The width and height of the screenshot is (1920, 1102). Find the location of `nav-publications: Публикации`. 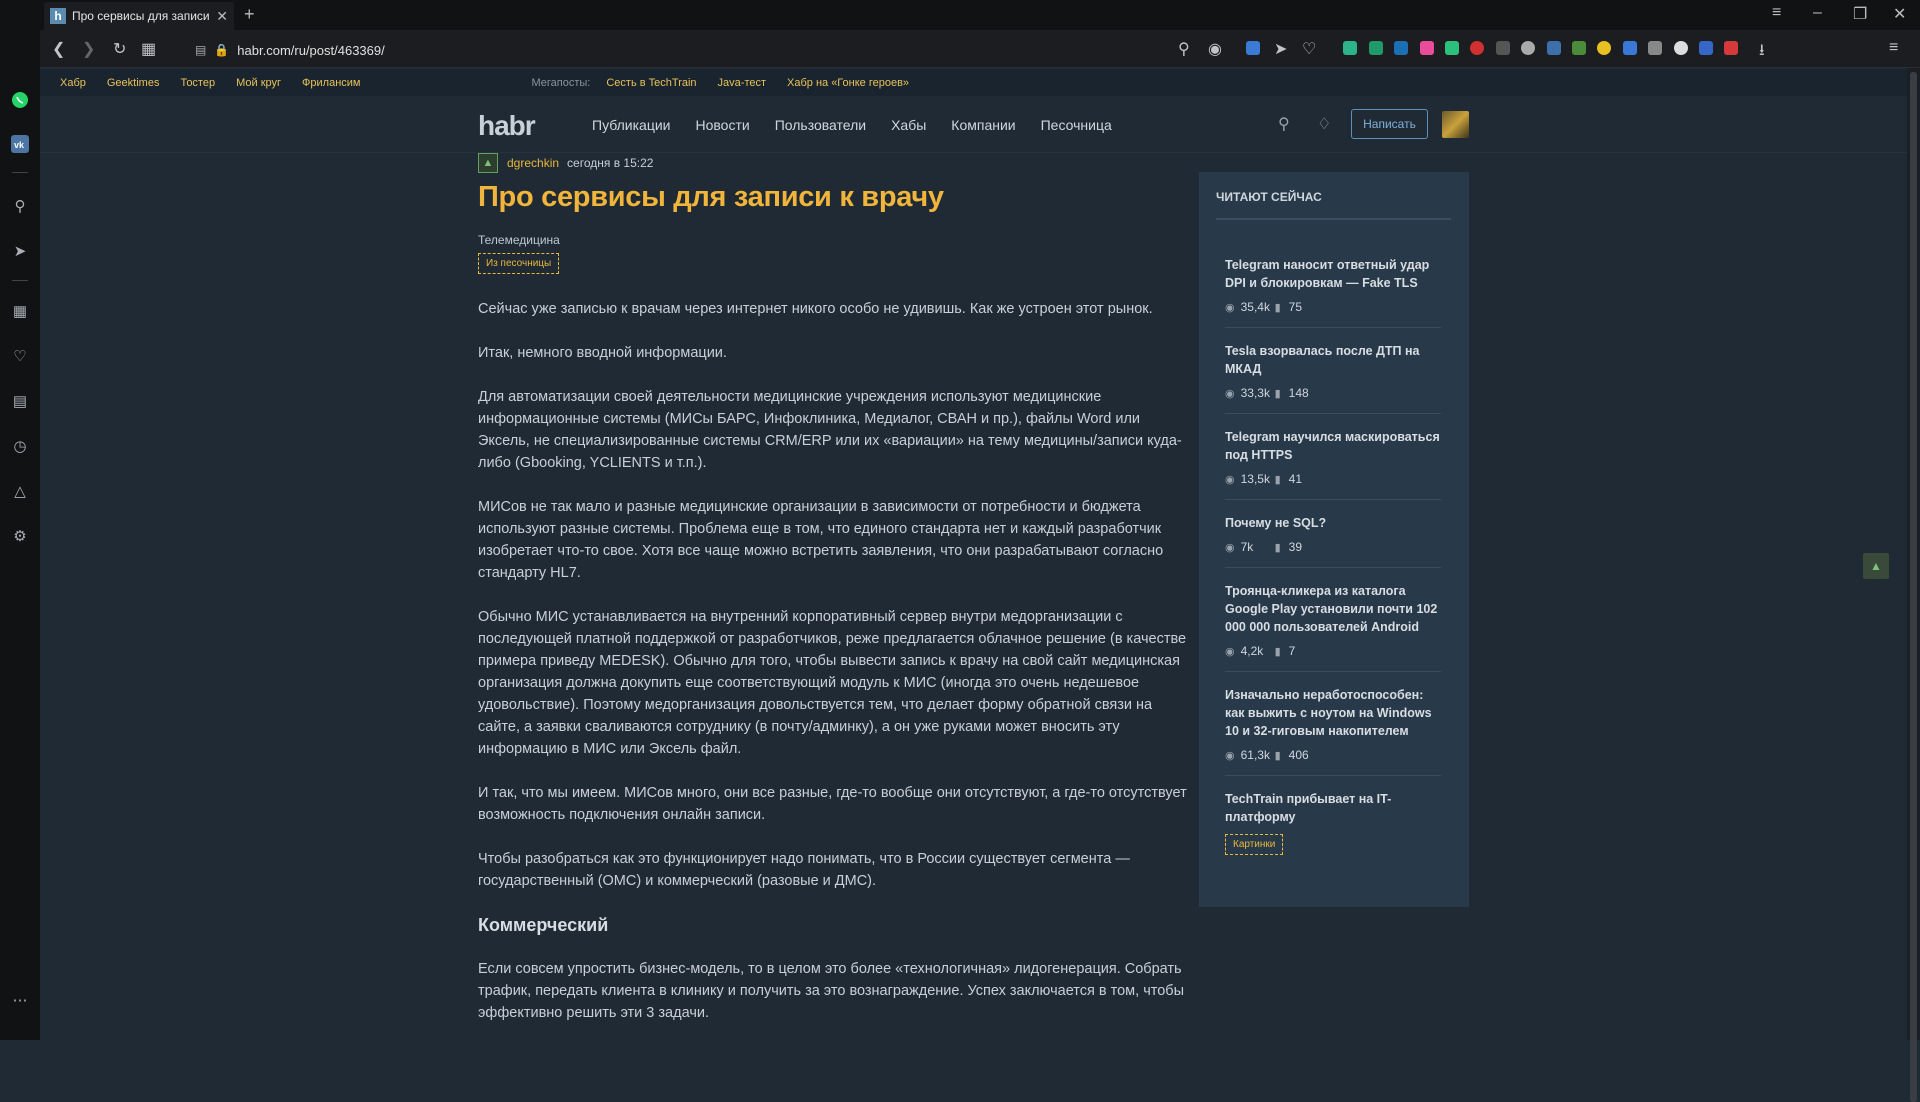

nav-publications: Публикации is located at coordinates (631, 125).